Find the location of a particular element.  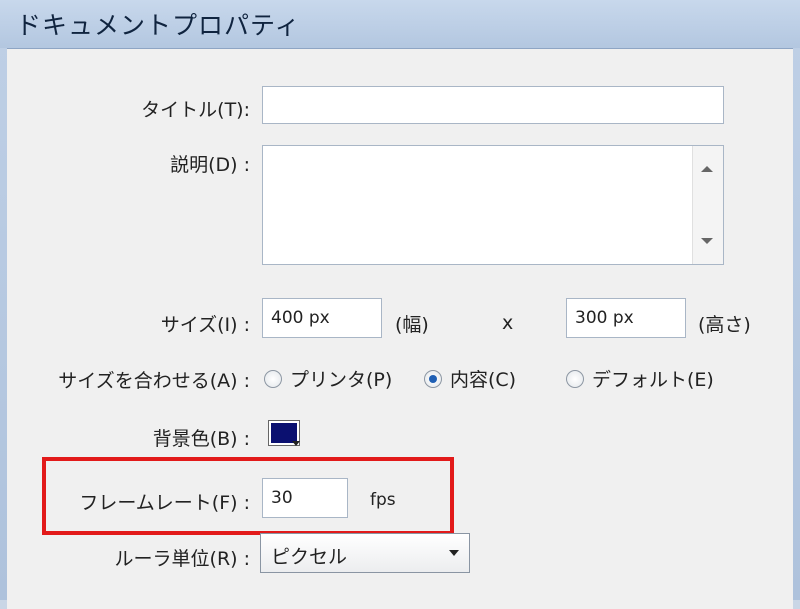

radio-default: デフォルト(E) is located at coordinates (640, 378).